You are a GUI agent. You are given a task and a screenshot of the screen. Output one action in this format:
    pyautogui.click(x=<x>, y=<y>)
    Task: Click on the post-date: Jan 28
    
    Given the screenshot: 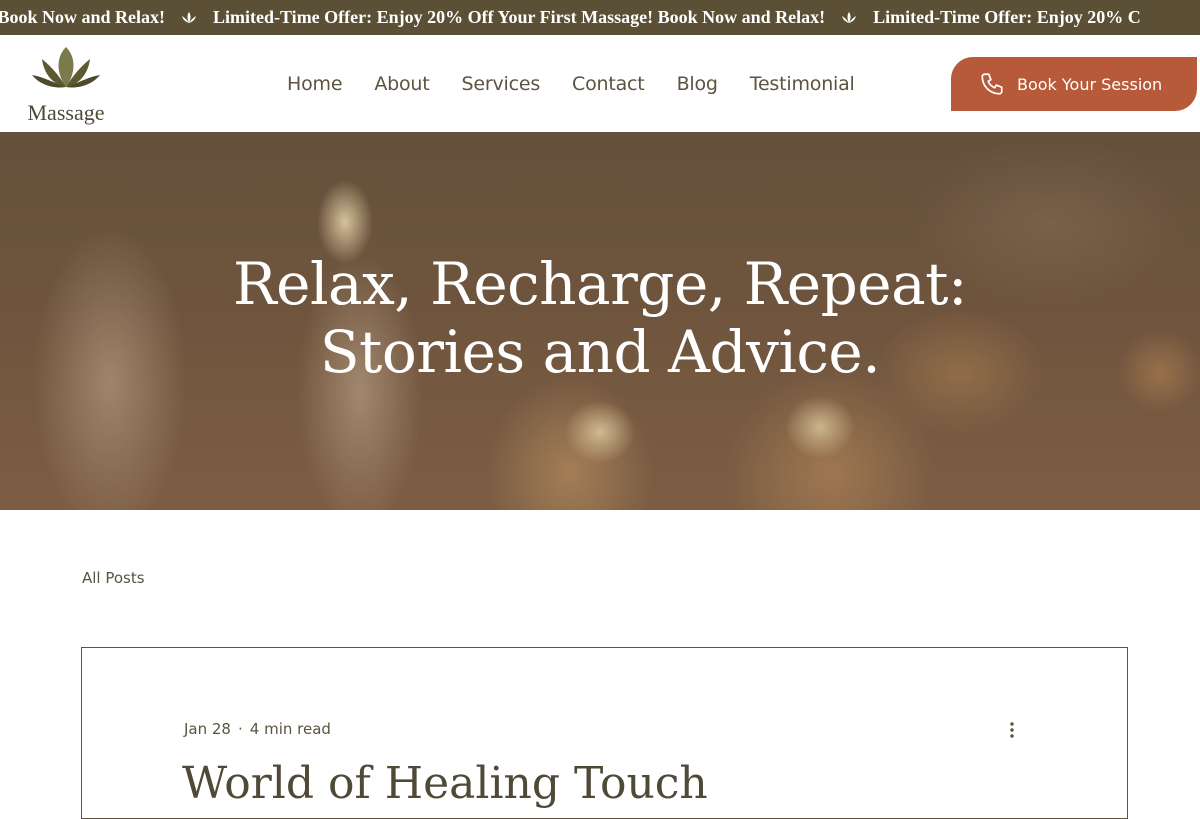 What is the action you would take?
    pyautogui.click(x=207, y=729)
    